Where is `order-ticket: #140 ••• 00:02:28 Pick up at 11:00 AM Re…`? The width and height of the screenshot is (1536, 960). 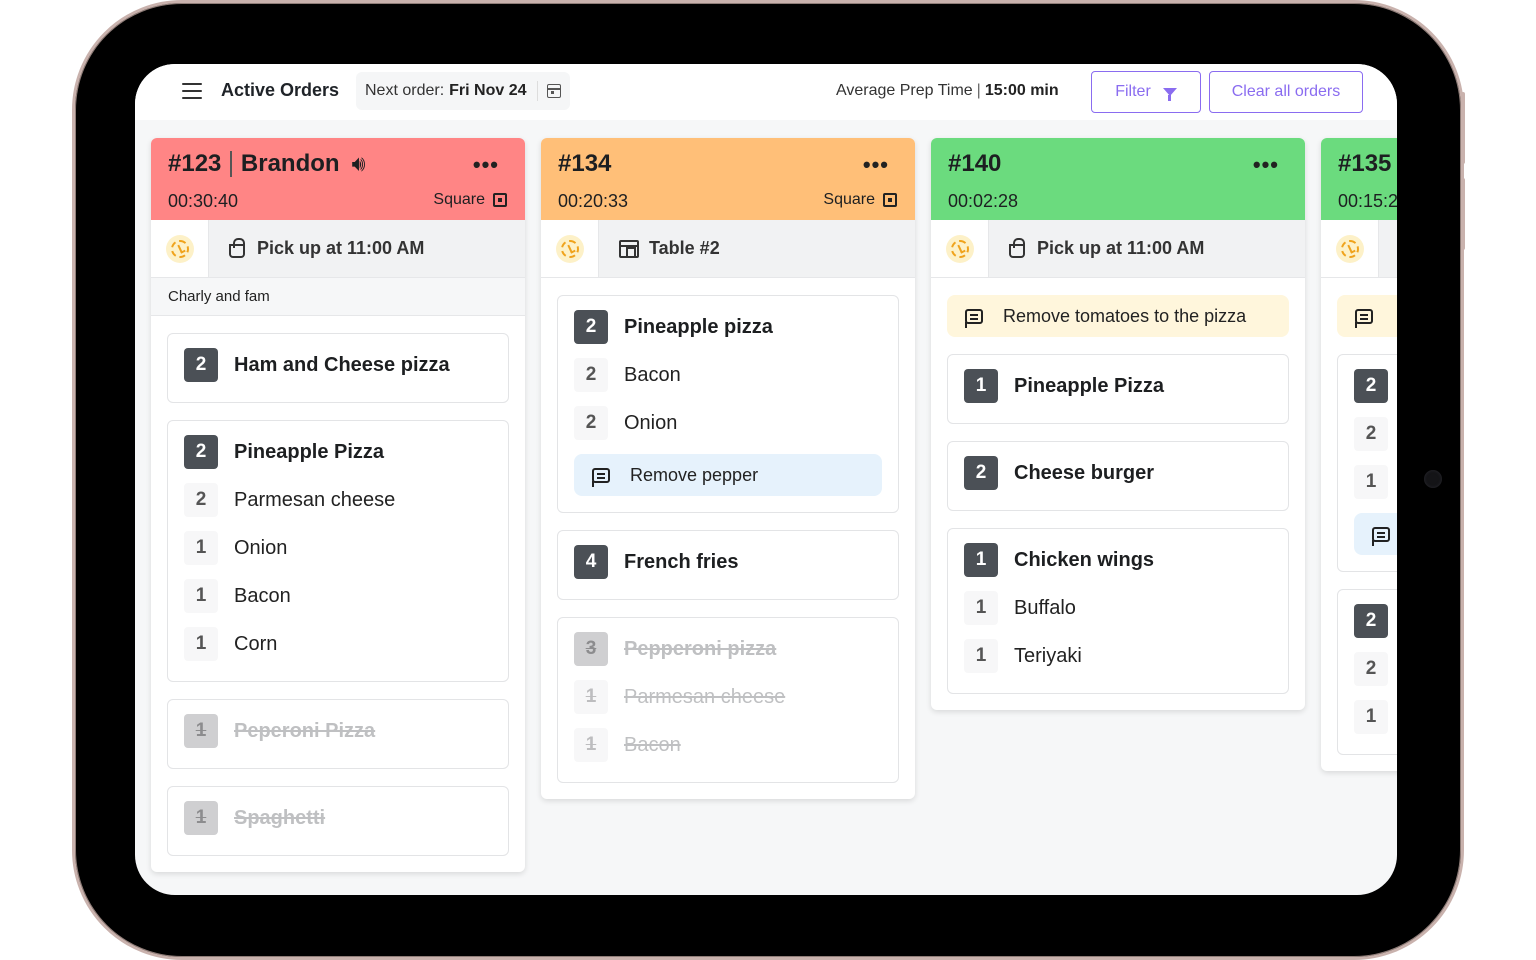 order-ticket: #140 ••• 00:02:28 Pick up at 11:00 AM Re… is located at coordinates (1118, 424).